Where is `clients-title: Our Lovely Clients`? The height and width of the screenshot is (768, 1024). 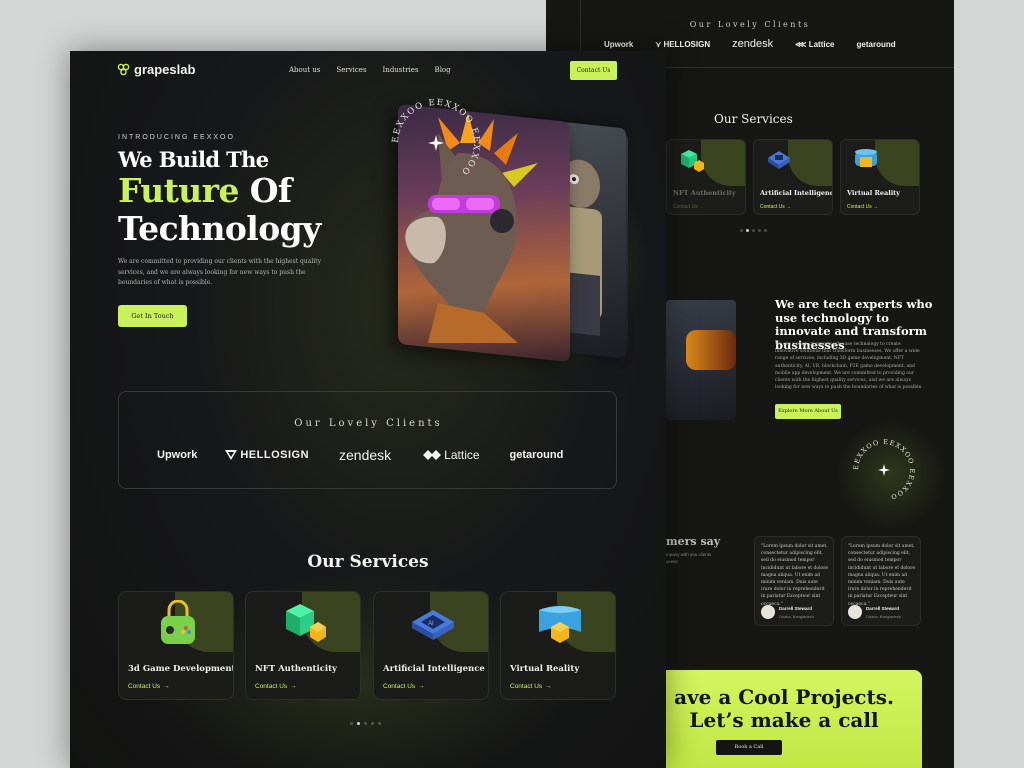
clients-title: Our Lovely Clients is located at coordinates (368, 423).